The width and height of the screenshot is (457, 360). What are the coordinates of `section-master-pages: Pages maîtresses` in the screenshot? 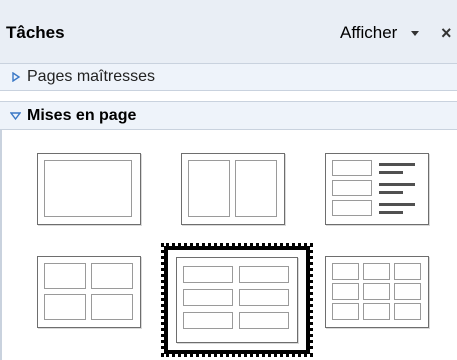 It's located at (228, 77).